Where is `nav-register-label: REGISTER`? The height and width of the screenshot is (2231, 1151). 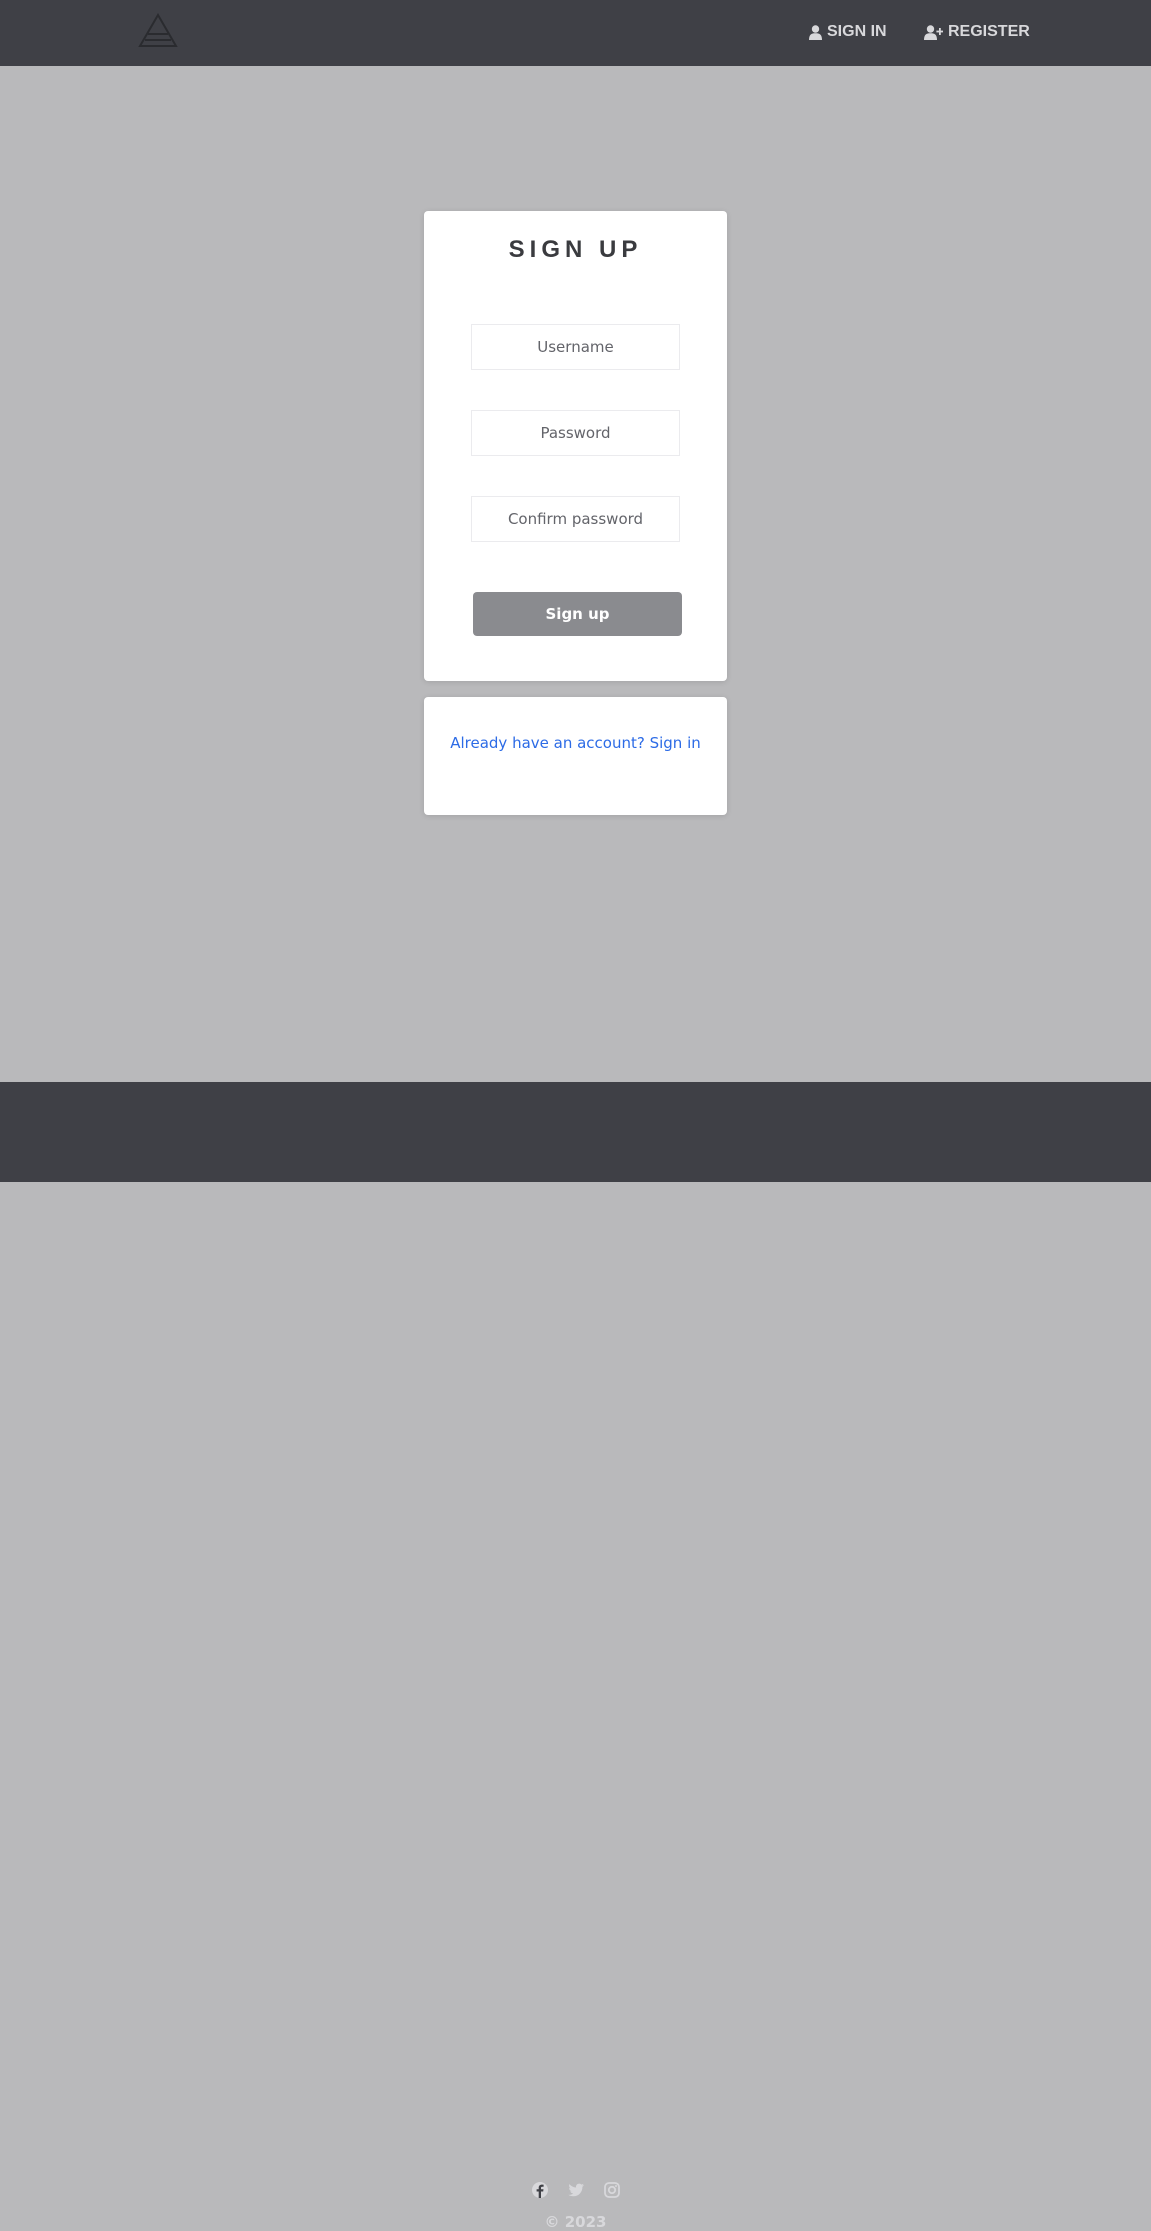 nav-register-label: REGISTER is located at coordinates (989, 31).